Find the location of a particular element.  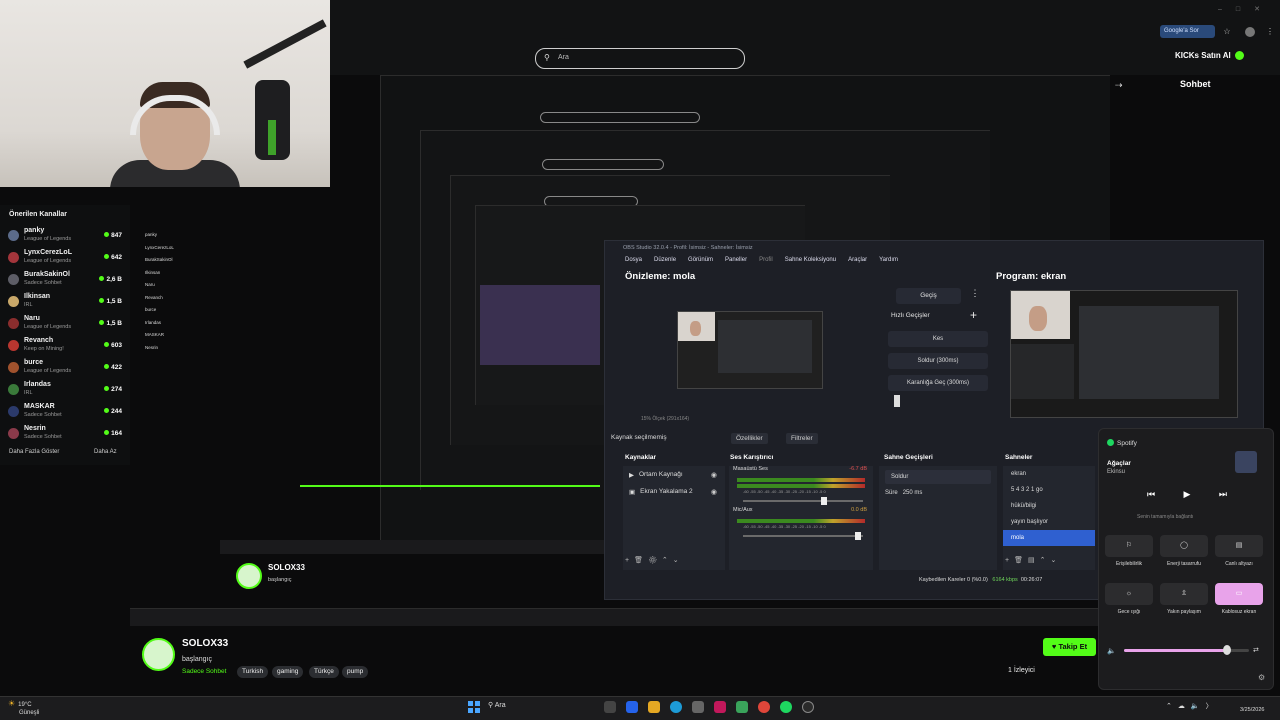

chrome-icon is located at coordinates (764, 707).